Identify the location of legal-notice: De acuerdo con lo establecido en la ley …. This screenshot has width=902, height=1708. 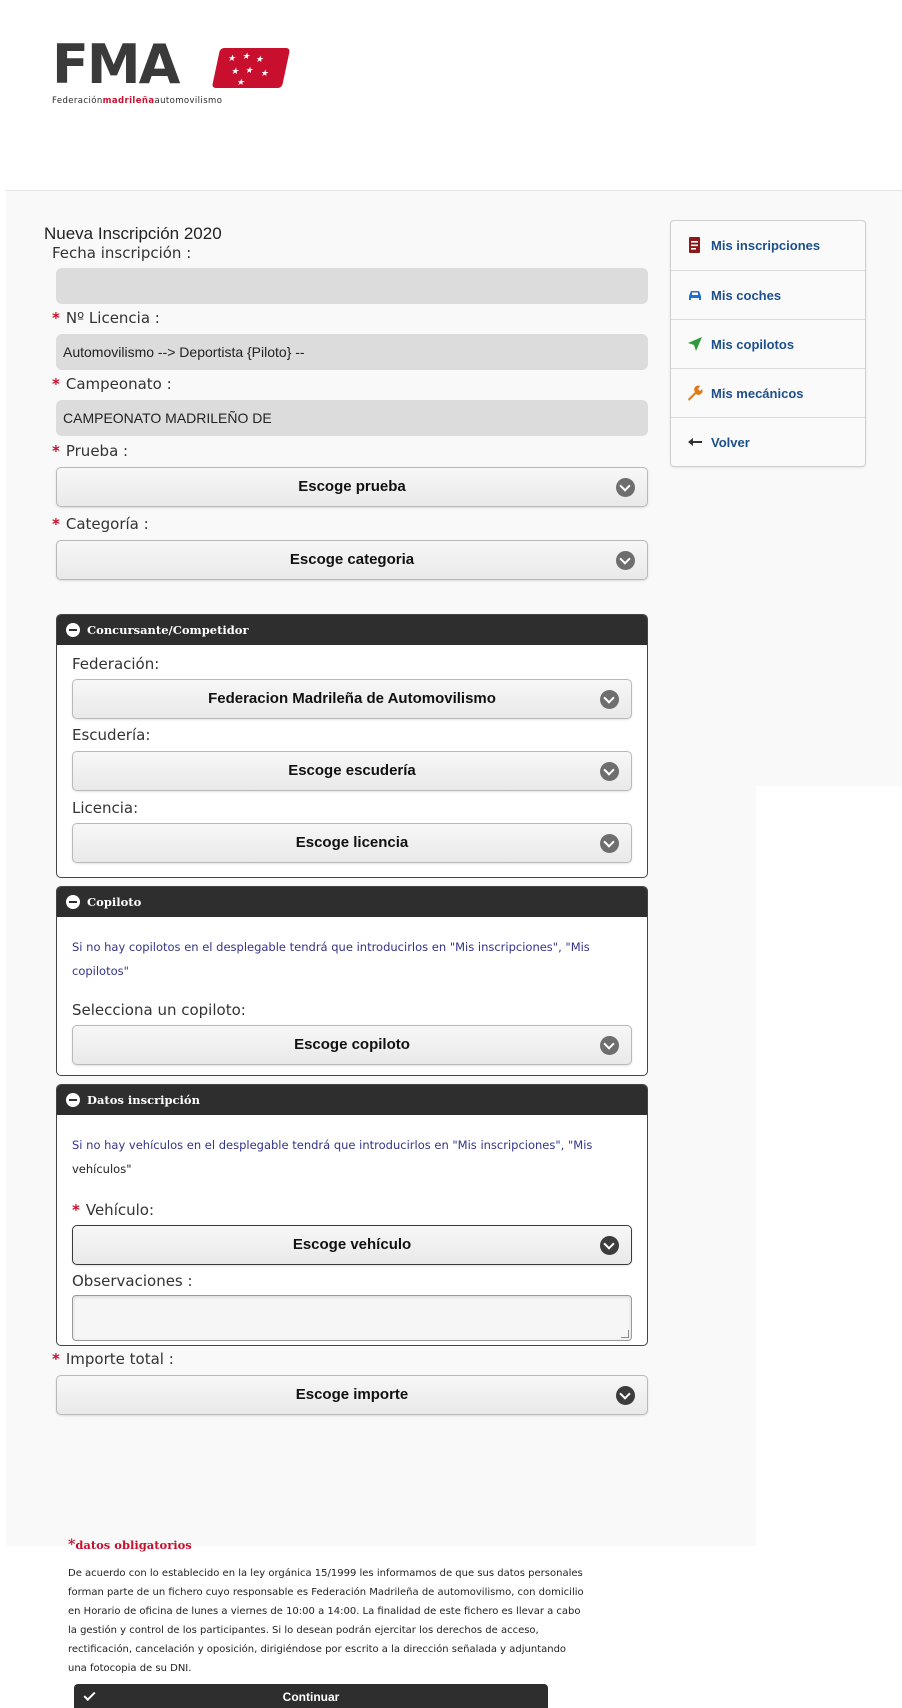
(326, 1621).